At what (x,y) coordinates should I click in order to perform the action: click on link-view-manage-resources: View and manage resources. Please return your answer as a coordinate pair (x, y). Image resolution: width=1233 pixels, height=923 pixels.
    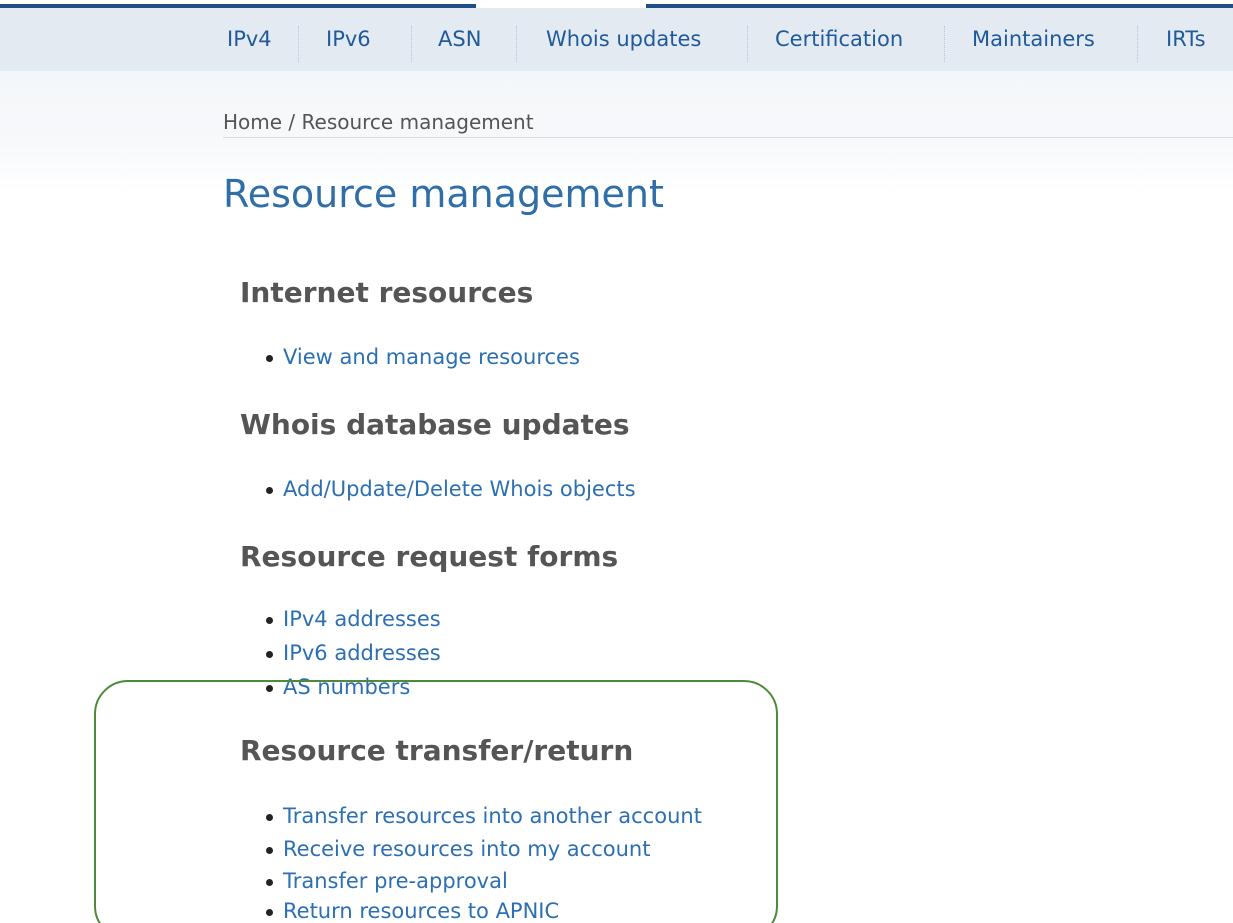
    Looking at the image, I should click on (423, 357).